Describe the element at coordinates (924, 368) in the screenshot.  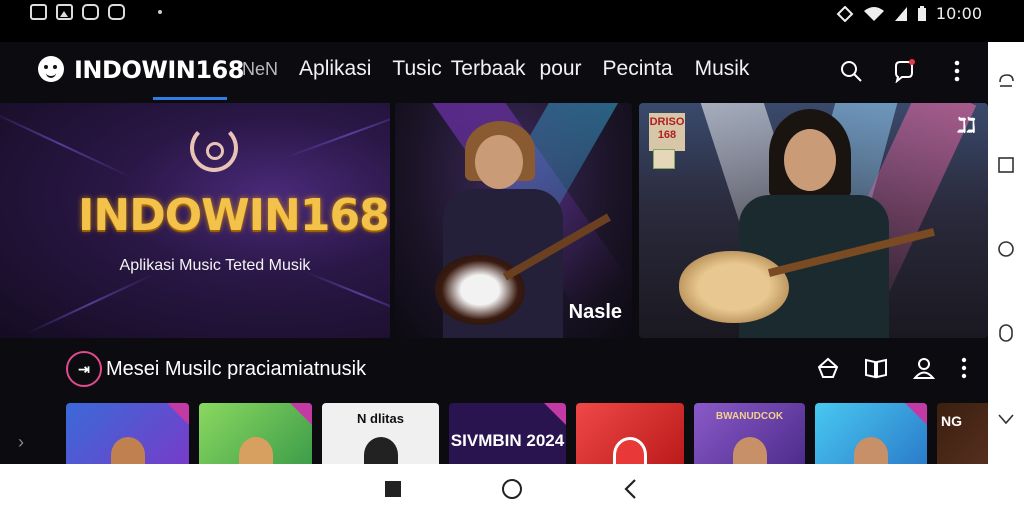
I see `user-icon` at that location.